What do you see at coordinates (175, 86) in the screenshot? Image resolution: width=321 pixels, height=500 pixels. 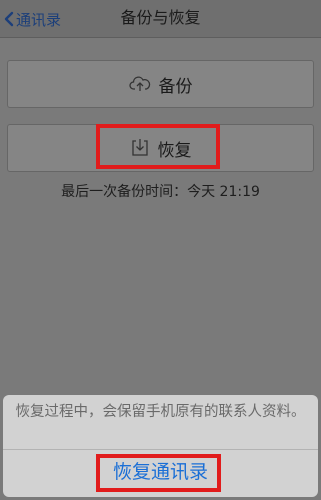 I see `backup-button-label: 备份` at bounding box center [175, 86].